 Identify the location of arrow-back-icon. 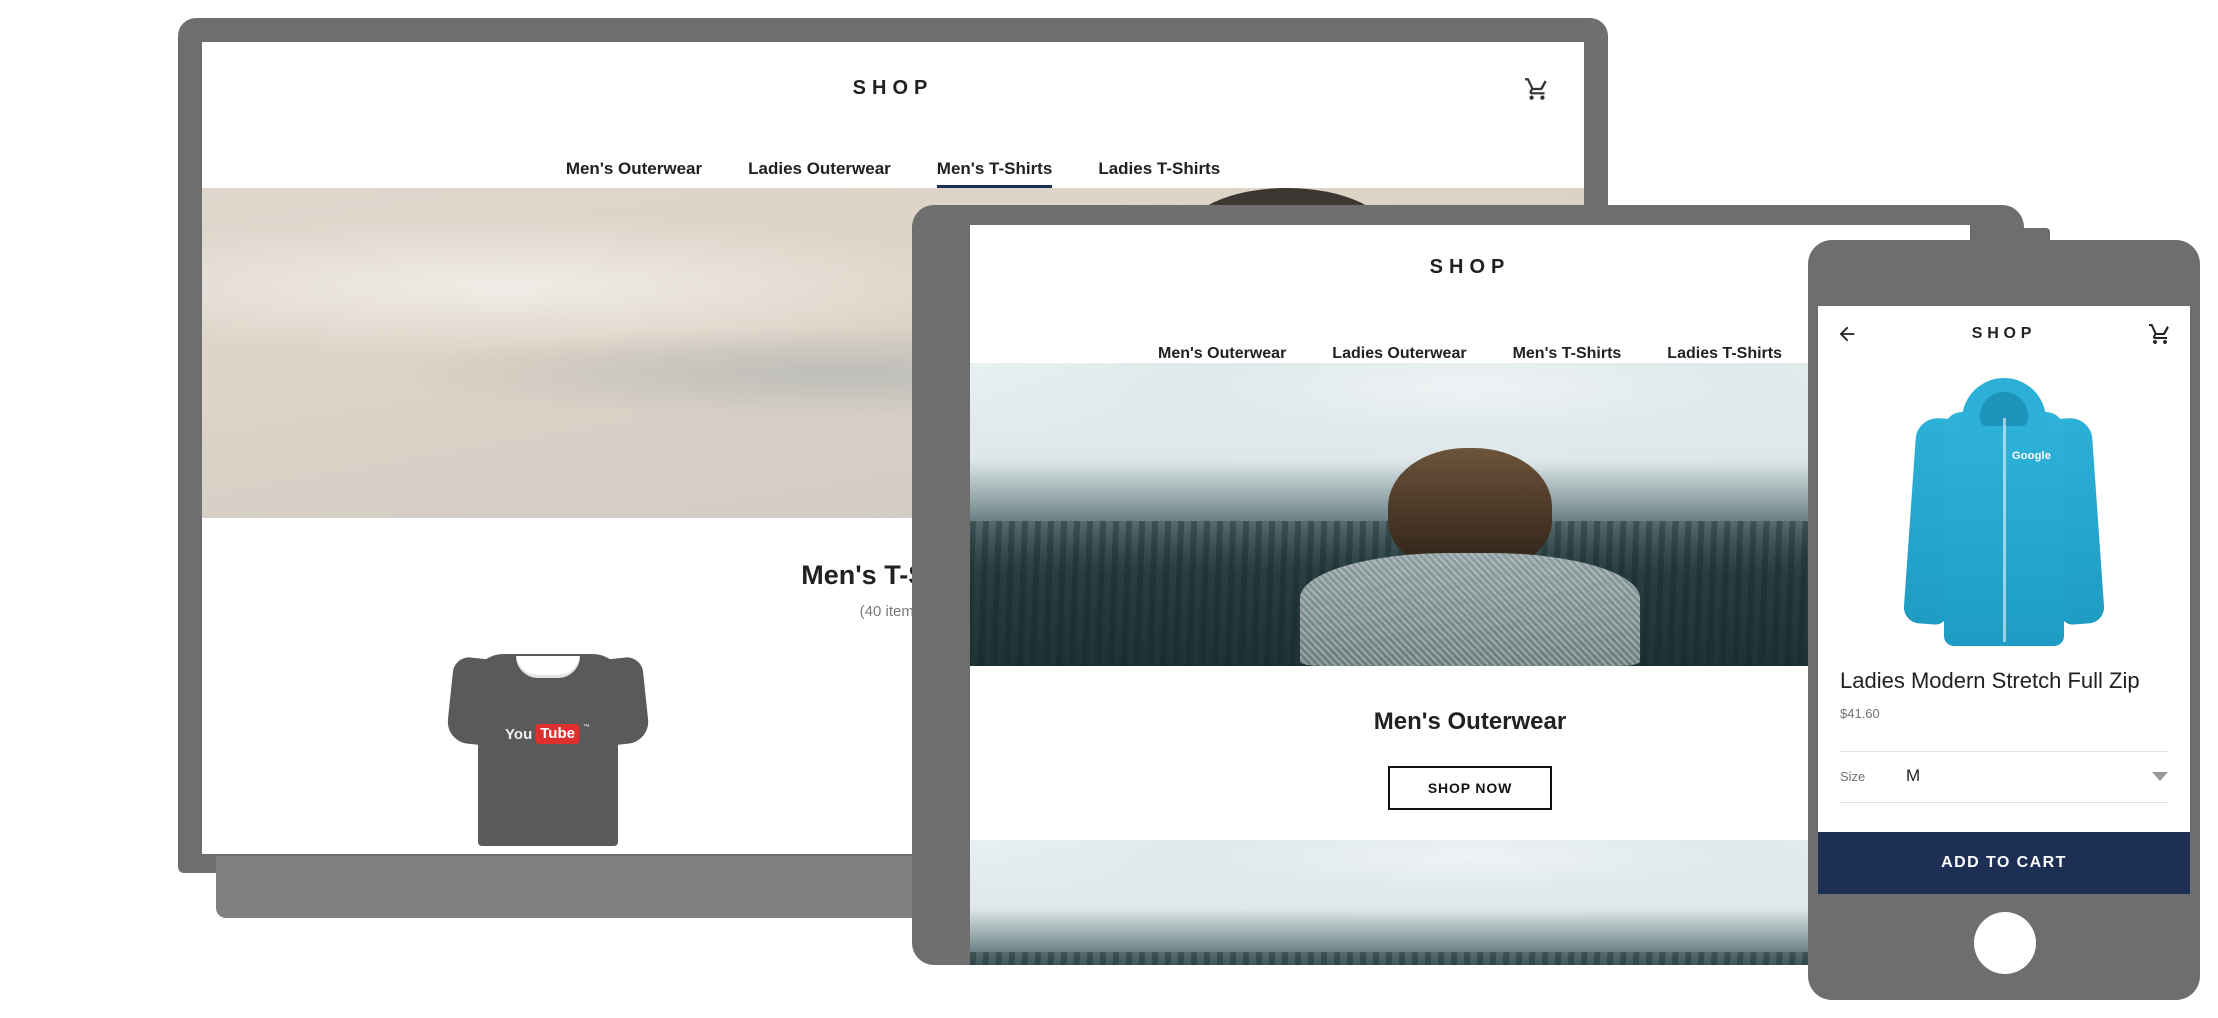
(1847, 334).